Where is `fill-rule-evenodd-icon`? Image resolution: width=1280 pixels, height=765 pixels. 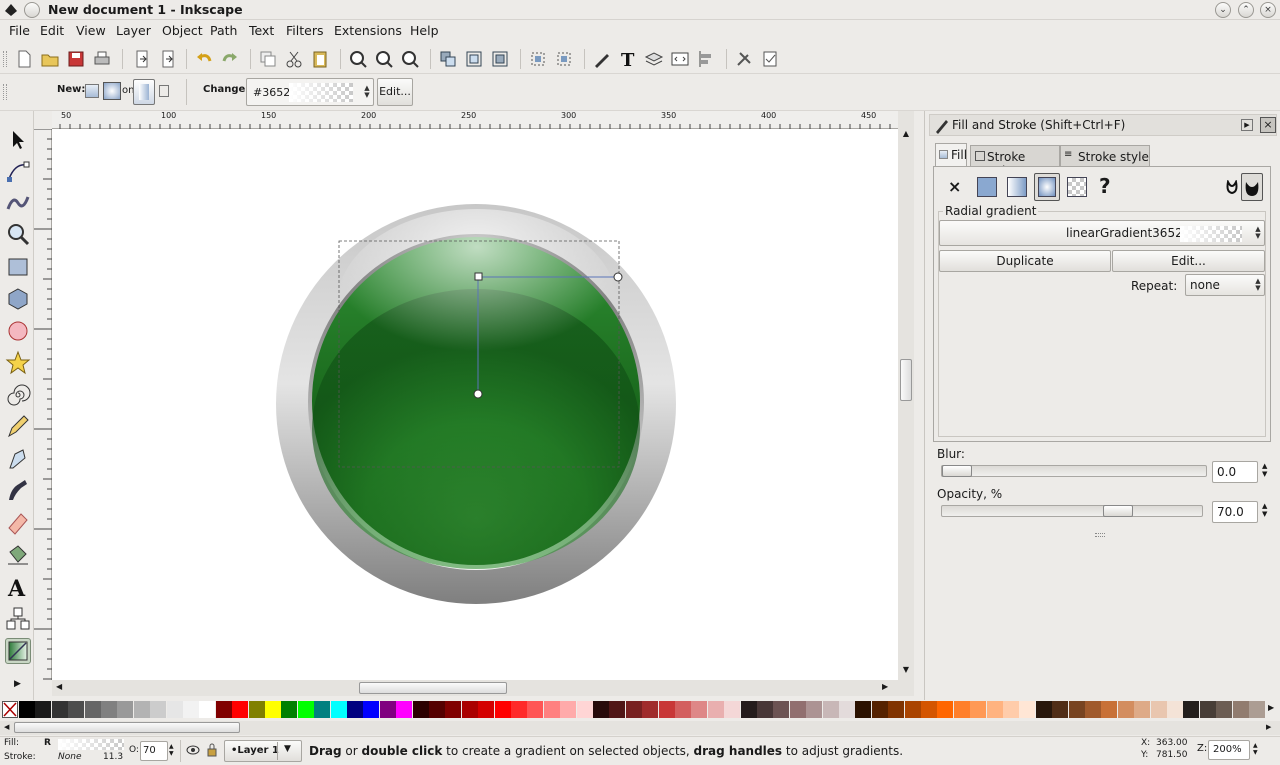 fill-rule-evenodd-icon is located at coordinates (1232, 187).